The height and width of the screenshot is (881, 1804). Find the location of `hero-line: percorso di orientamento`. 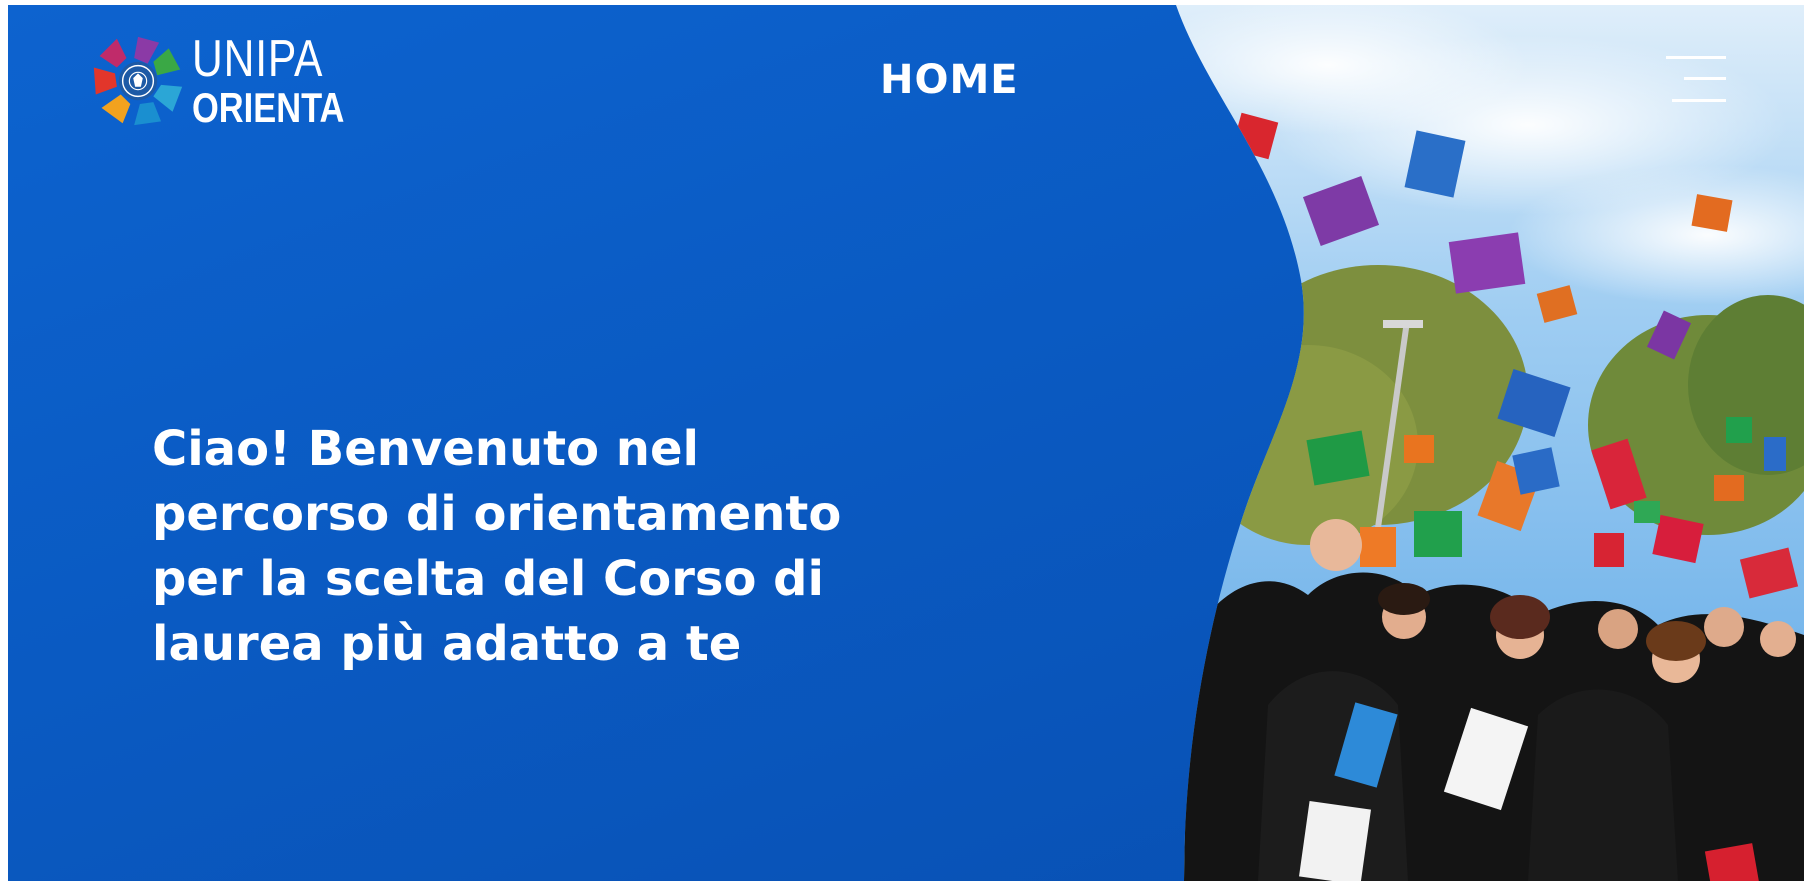

hero-line: percorso di orientamento is located at coordinates (497, 514).